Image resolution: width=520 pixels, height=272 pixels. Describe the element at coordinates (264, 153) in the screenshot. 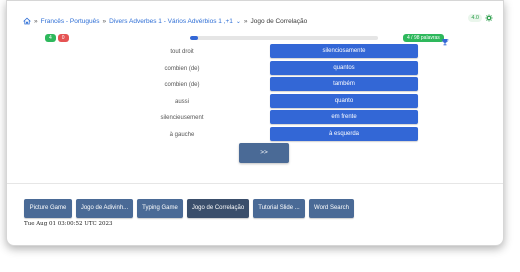

I see `next-button: >>` at that location.